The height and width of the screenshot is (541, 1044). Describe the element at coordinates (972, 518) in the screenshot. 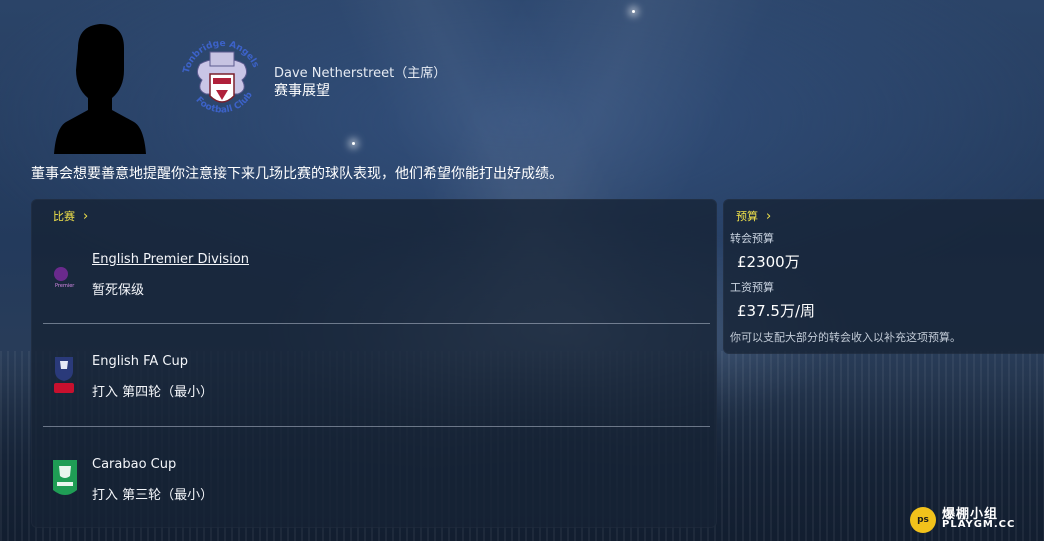

I see `watermark: ps 爆棚小组 PLAYGM.CC` at that location.